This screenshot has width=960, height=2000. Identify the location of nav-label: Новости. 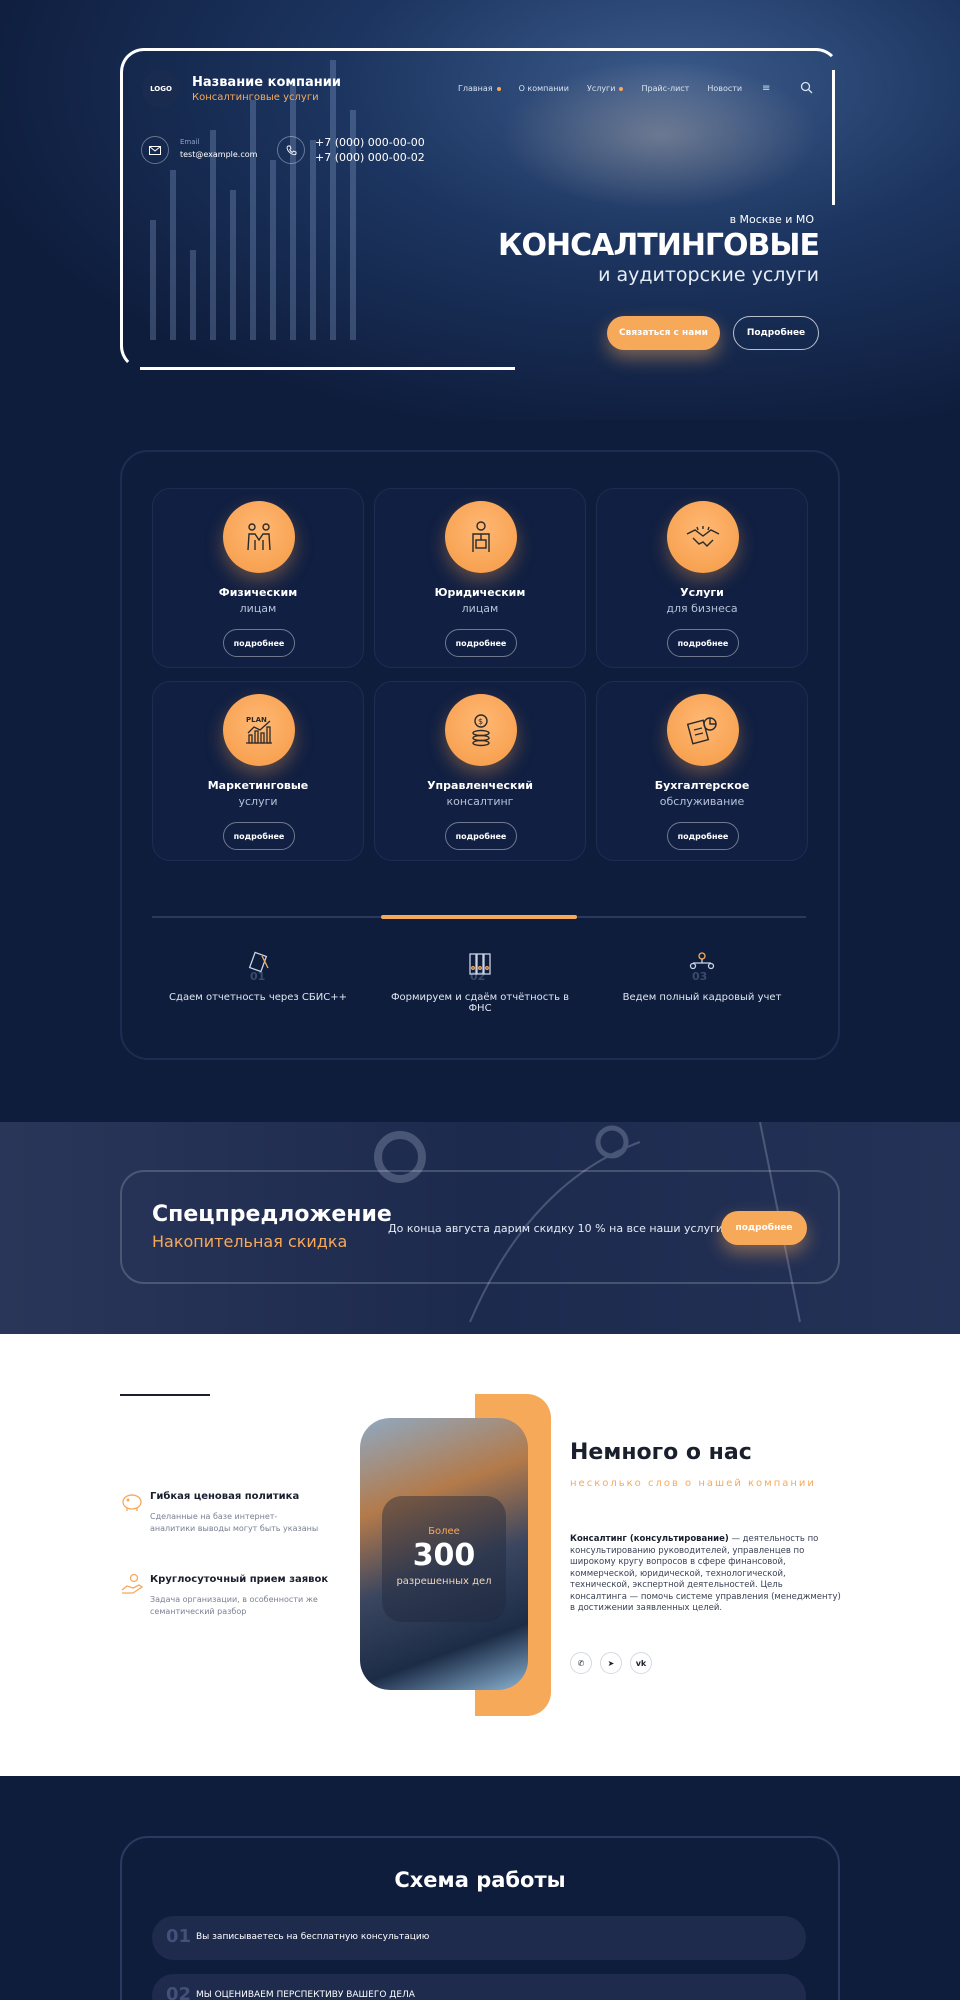
(725, 88).